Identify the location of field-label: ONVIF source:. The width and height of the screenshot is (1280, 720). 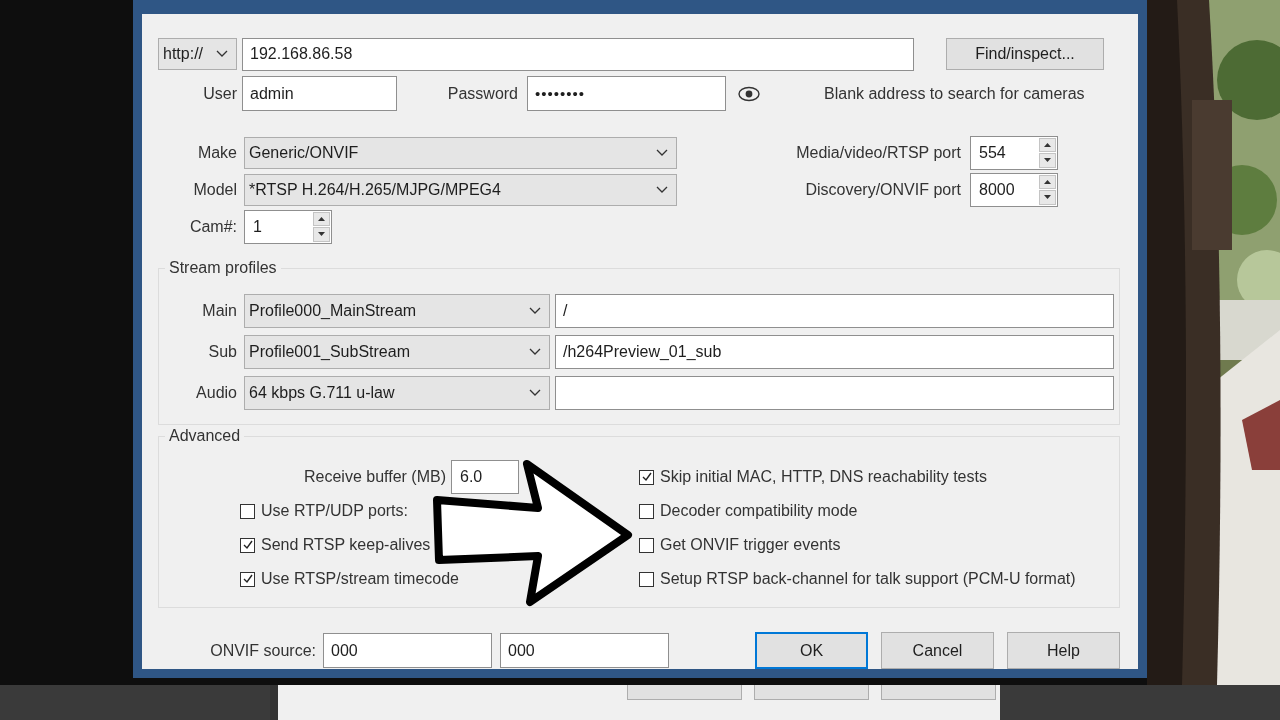
(262, 650).